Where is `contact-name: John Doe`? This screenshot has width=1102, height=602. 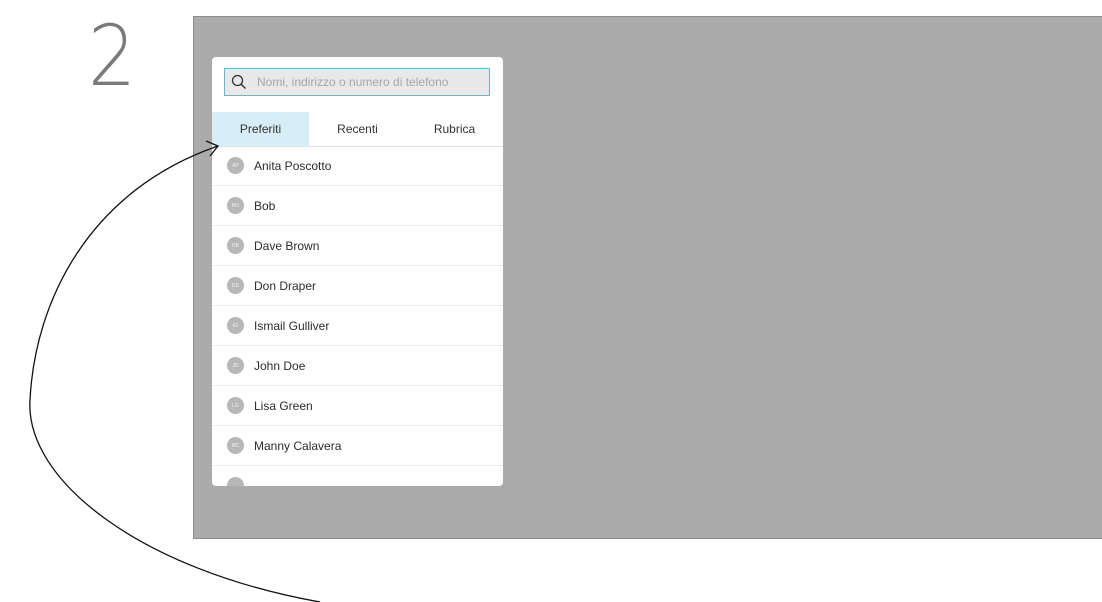
contact-name: John Doe is located at coordinates (280, 365).